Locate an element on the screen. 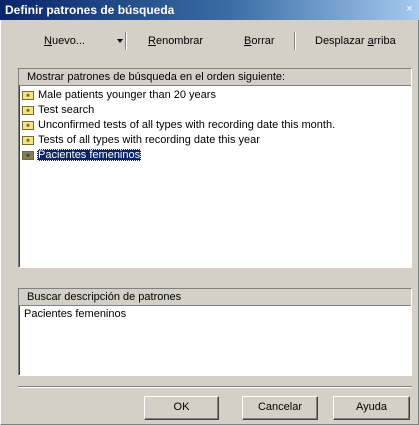 This screenshot has width=419, height=425. delete-button: Borrar is located at coordinates (259, 41).